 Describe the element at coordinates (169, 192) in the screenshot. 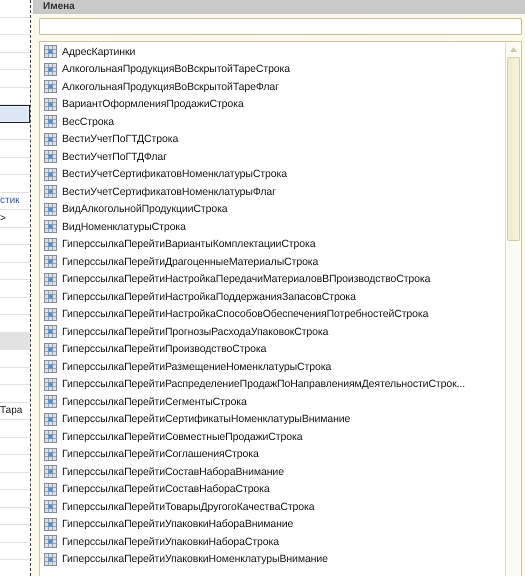

I see `list-item: ВестиУчетСертификатовНоменклатурыФлаг` at that location.